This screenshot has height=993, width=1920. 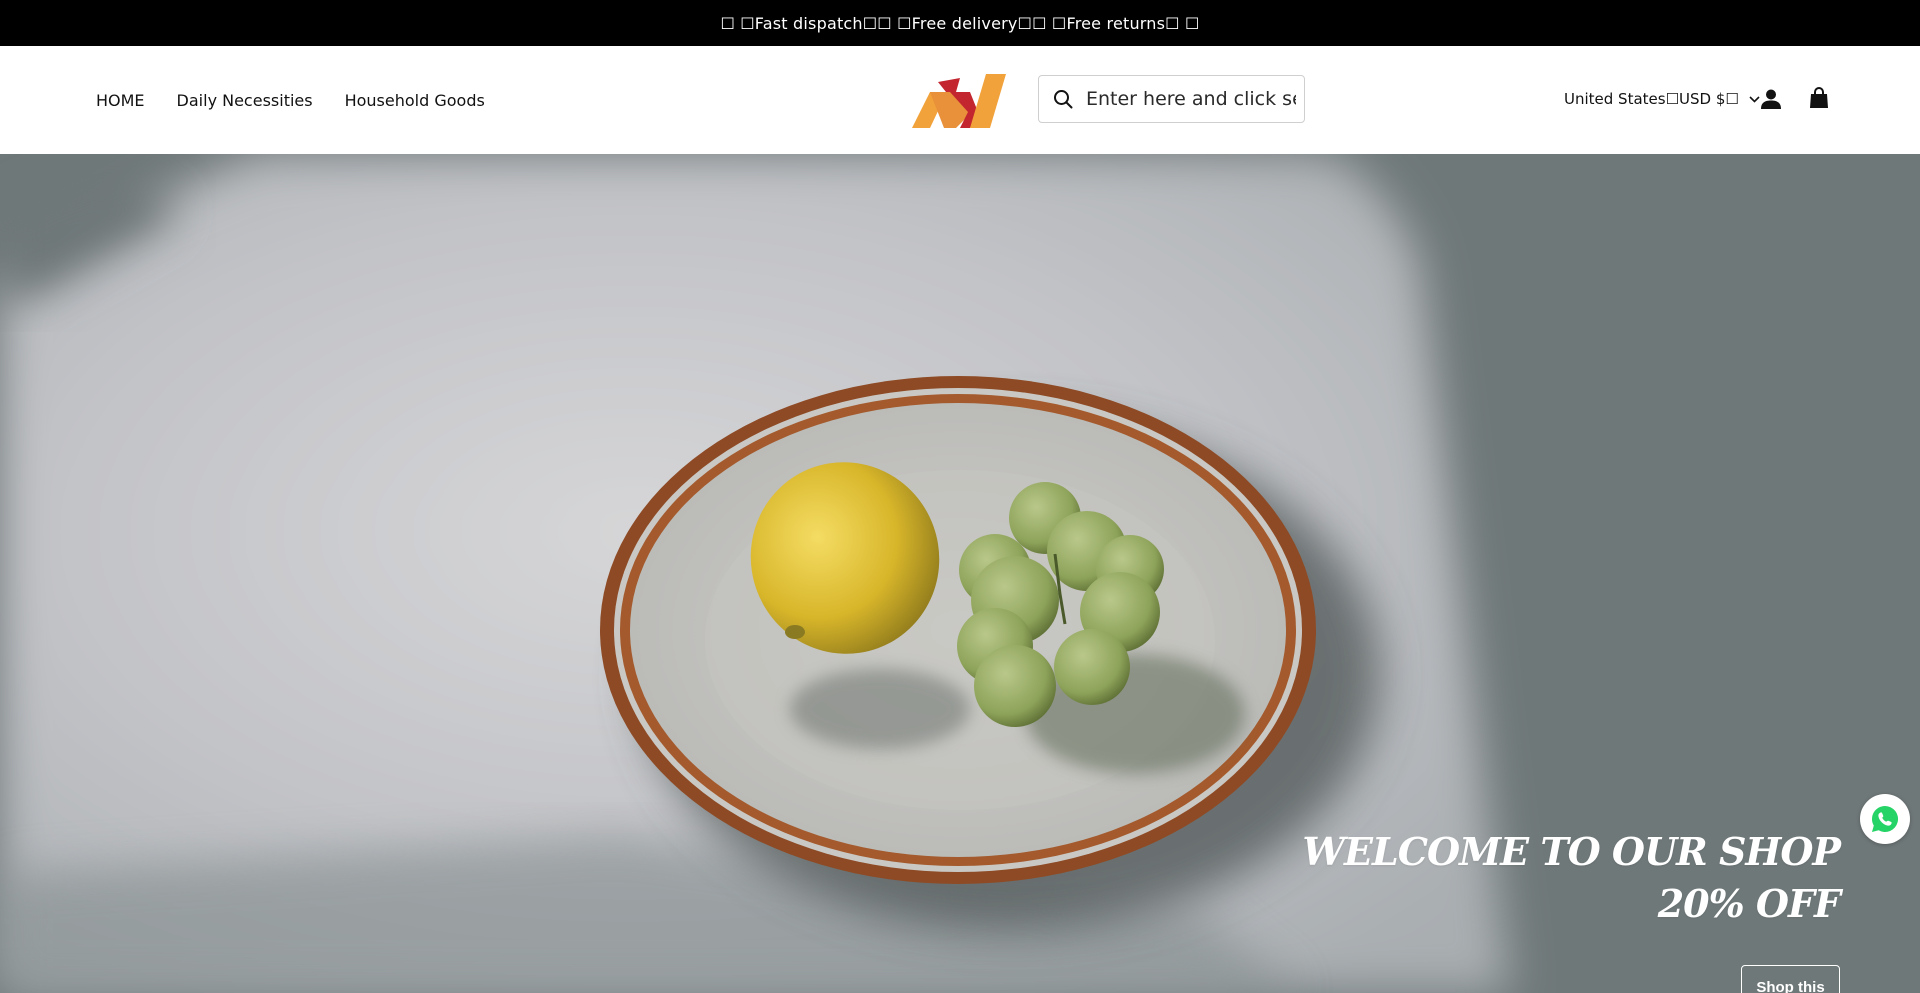 I want to click on search-box, so click(x=1171, y=99).